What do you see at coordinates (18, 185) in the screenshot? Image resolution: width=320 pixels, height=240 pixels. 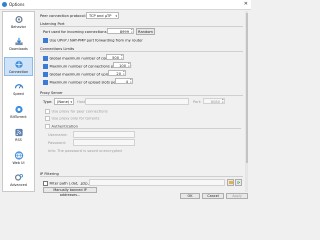 I see `sidebar-item-label: Advanced` at bounding box center [18, 185].